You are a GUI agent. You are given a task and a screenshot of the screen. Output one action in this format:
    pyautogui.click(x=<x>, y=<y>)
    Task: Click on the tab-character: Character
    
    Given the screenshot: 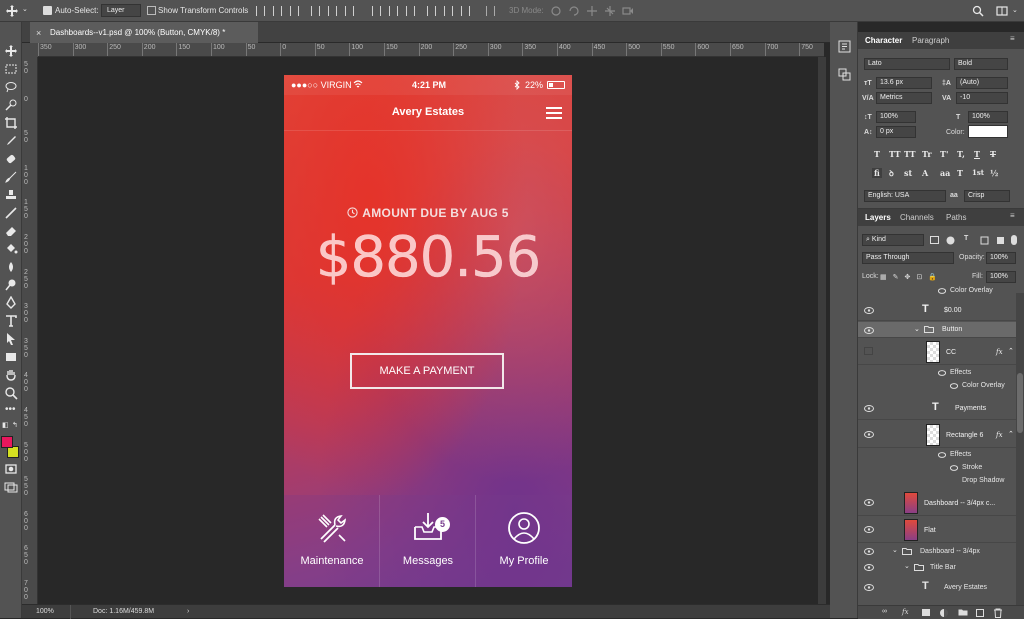 What is the action you would take?
    pyautogui.click(x=883, y=40)
    